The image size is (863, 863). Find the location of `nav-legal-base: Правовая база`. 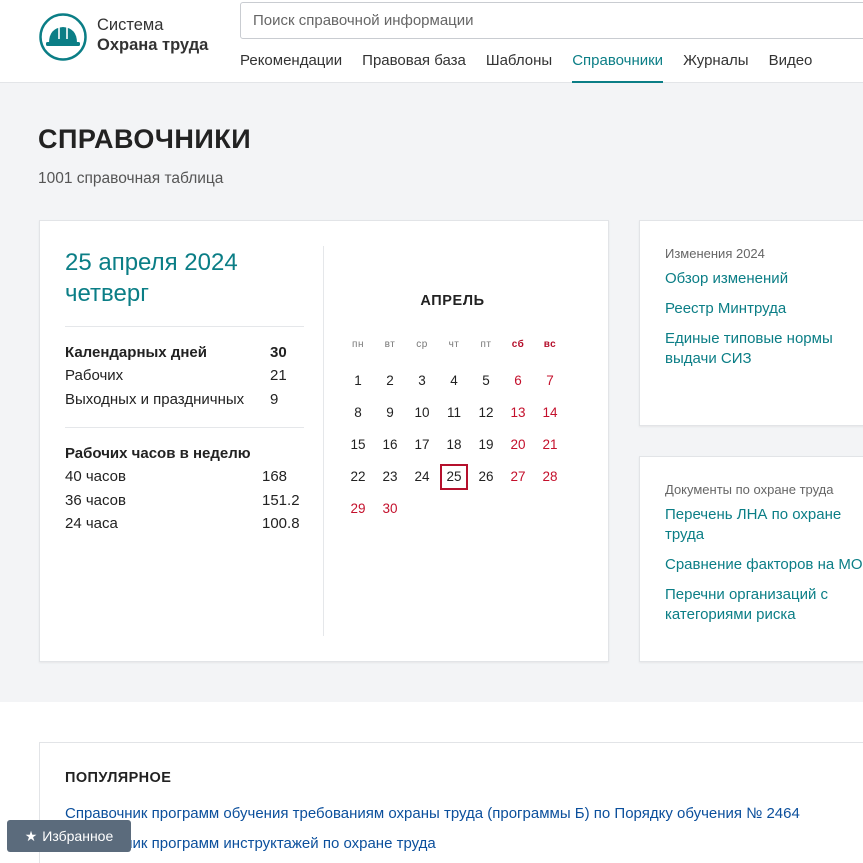

nav-legal-base: Правовая база is located at coordinates (414, 66).